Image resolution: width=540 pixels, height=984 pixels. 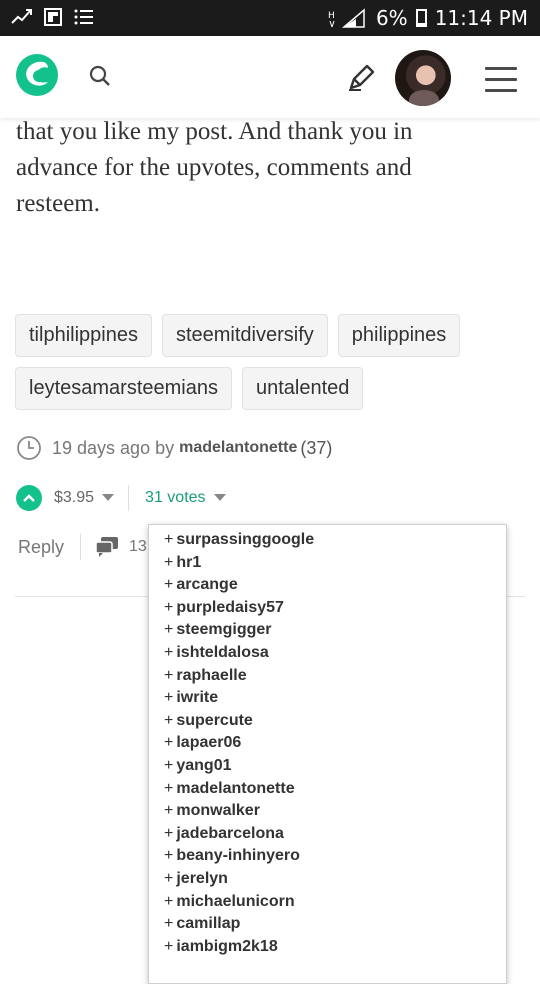 I want to click on signal-icon: H, so click(x=346, y=18).